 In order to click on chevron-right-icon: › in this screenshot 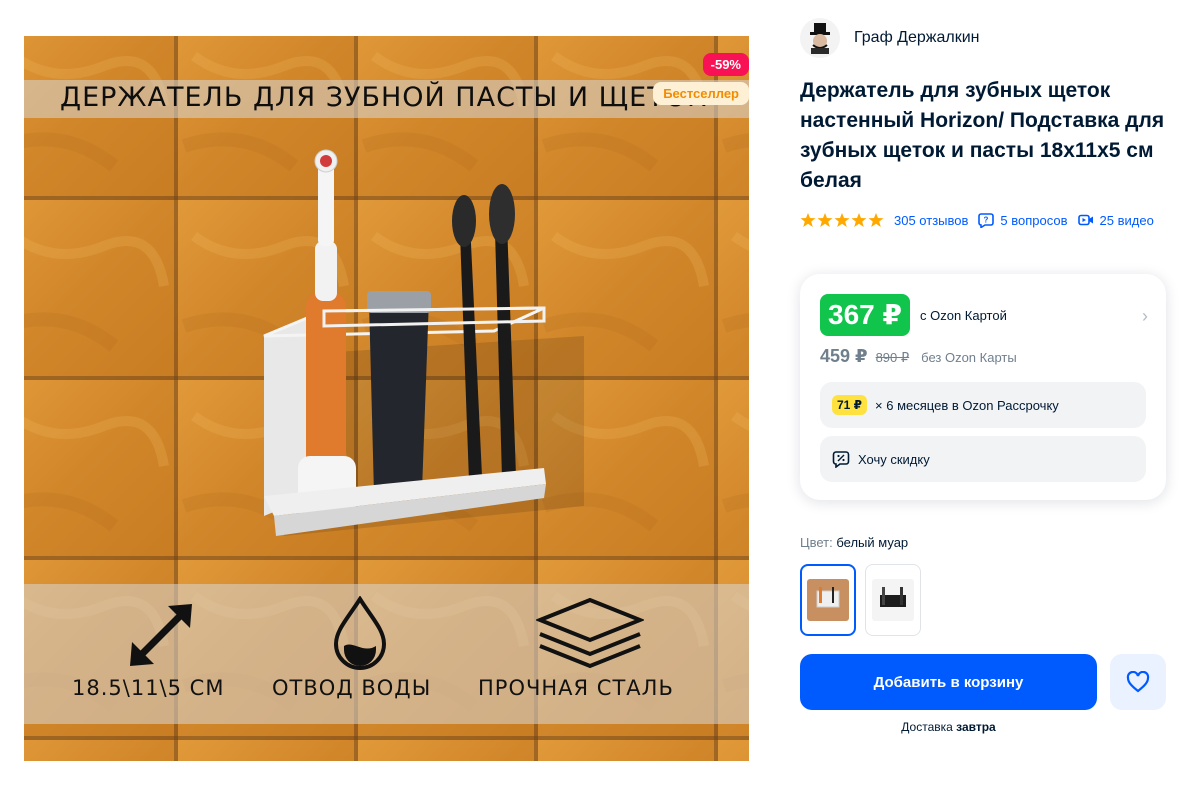, I will do `click(1145, 316)`.